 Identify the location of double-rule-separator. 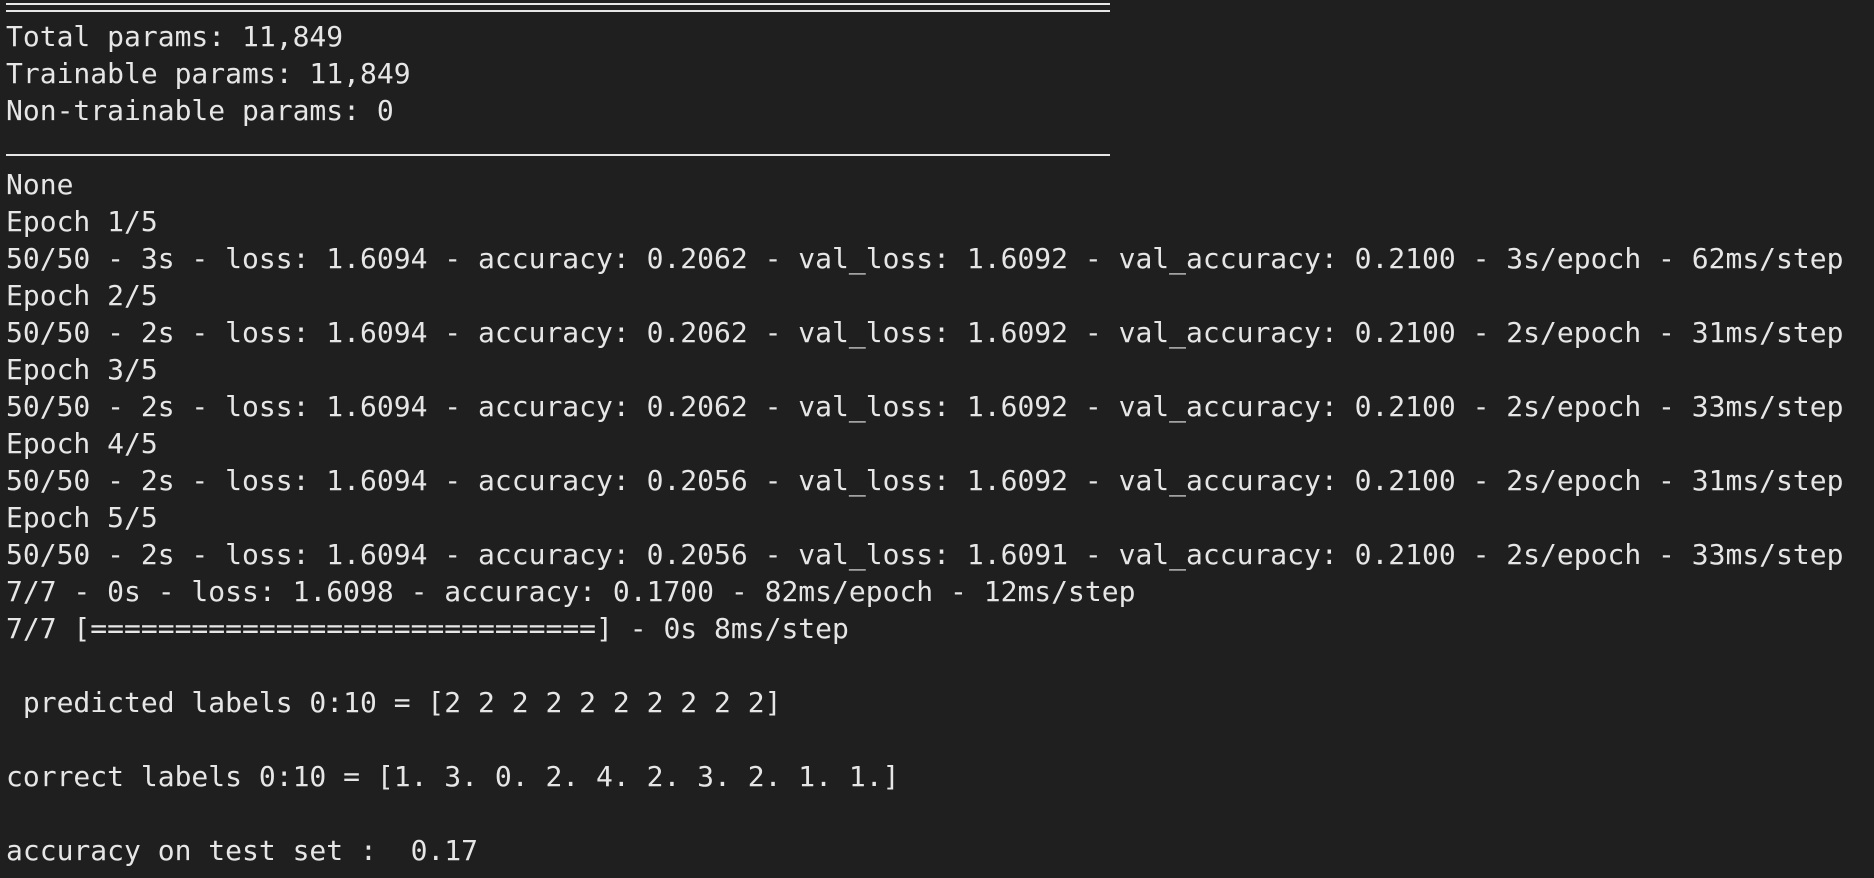
(558, 9).